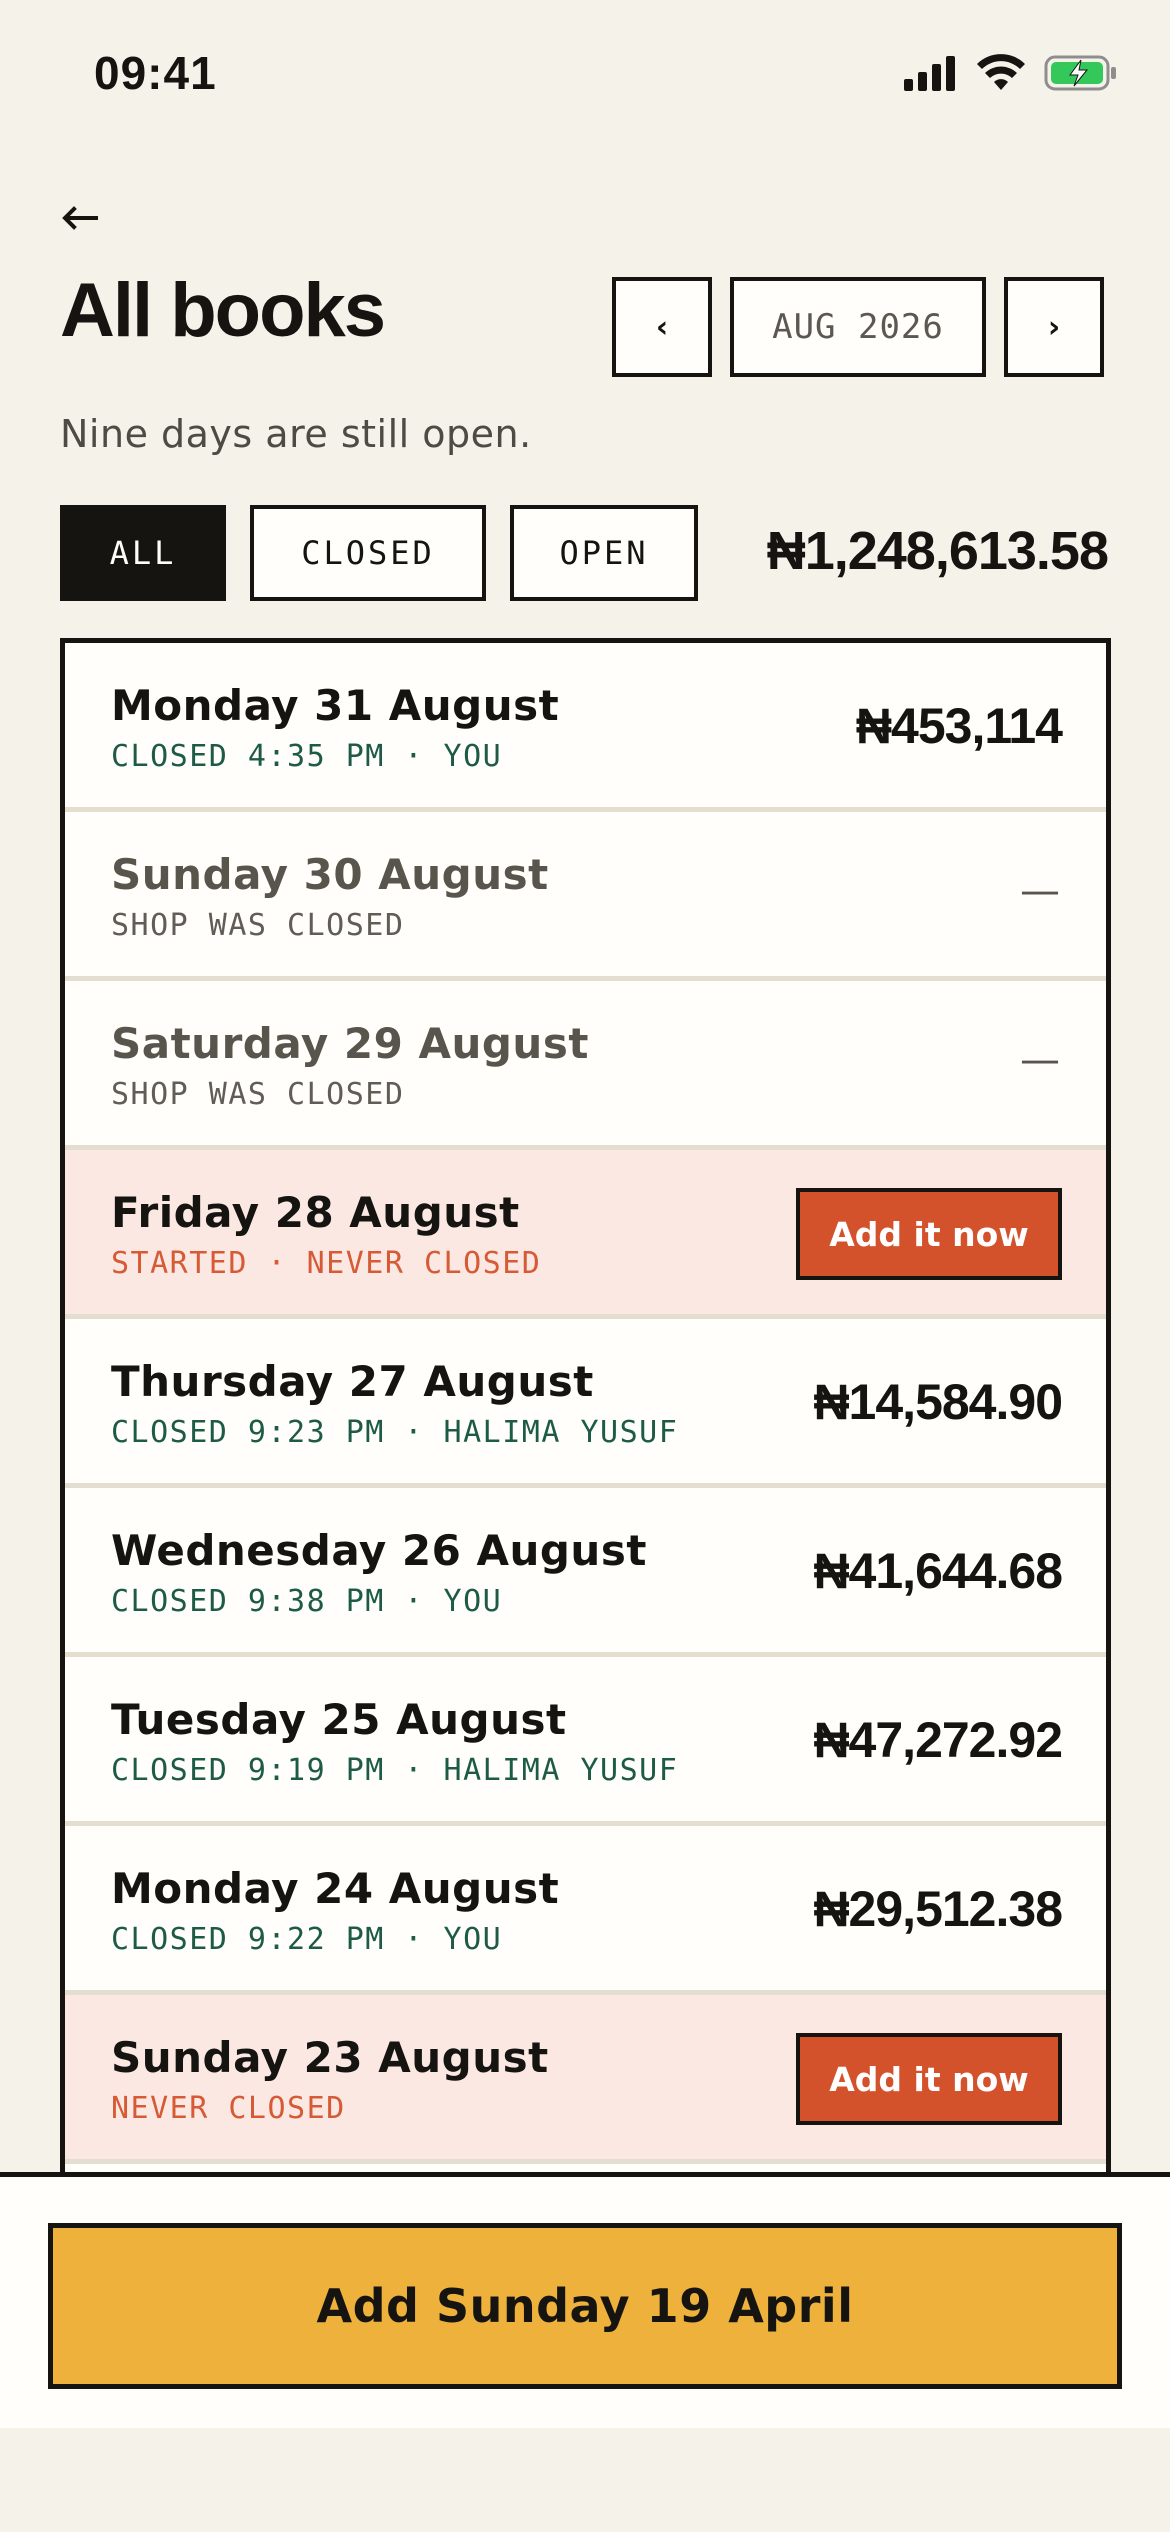 The image size is (1170, 2532). I want to click on page-title: All books, so click(223, 310).